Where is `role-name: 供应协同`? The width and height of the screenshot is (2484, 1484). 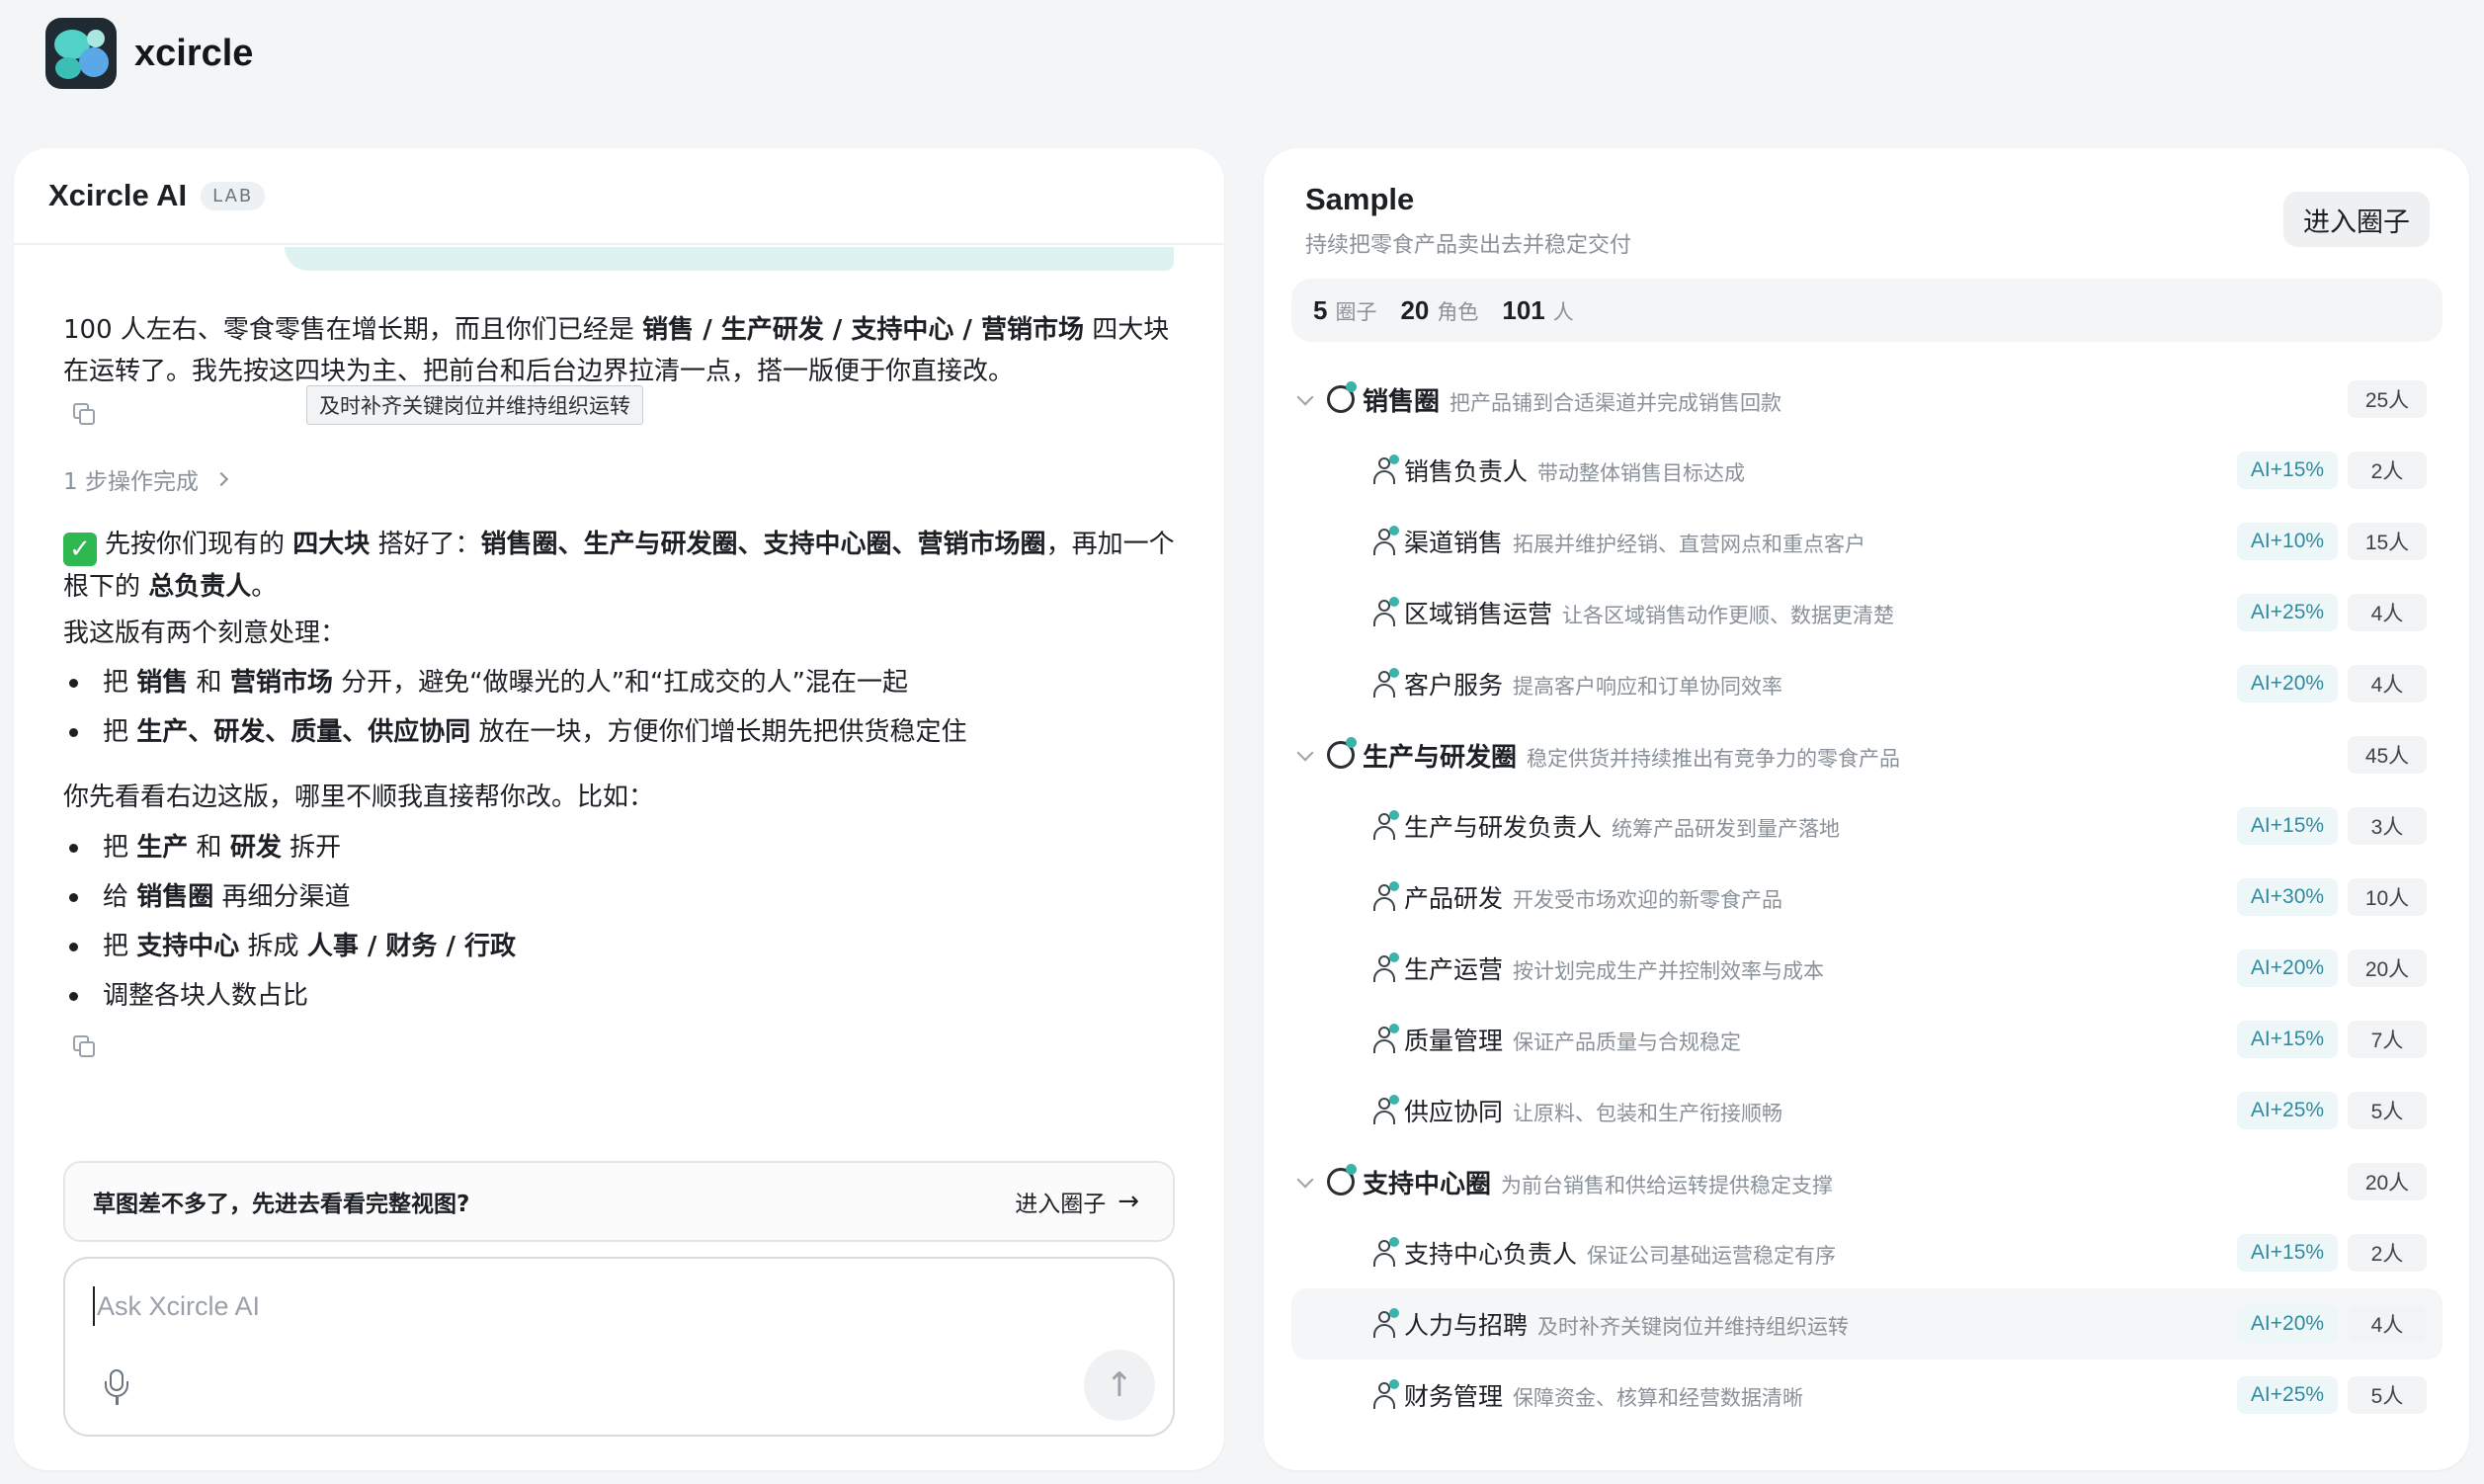
role-name: 供应协同 is located at coordinates (1454, 1112).